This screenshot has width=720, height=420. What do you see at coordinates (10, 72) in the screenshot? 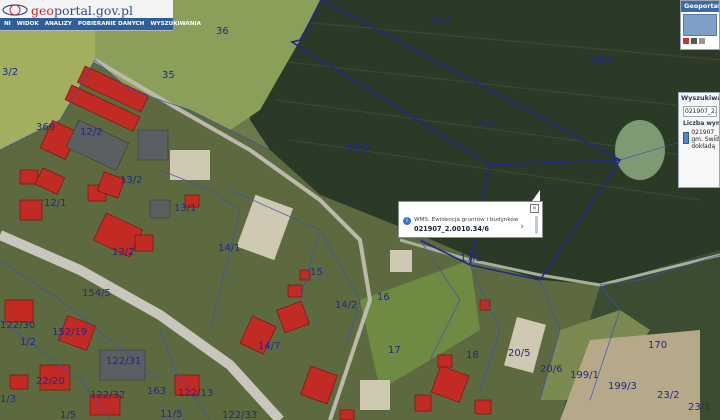
I see `parcel-label: 3/2` at bounding box center [10, 72].